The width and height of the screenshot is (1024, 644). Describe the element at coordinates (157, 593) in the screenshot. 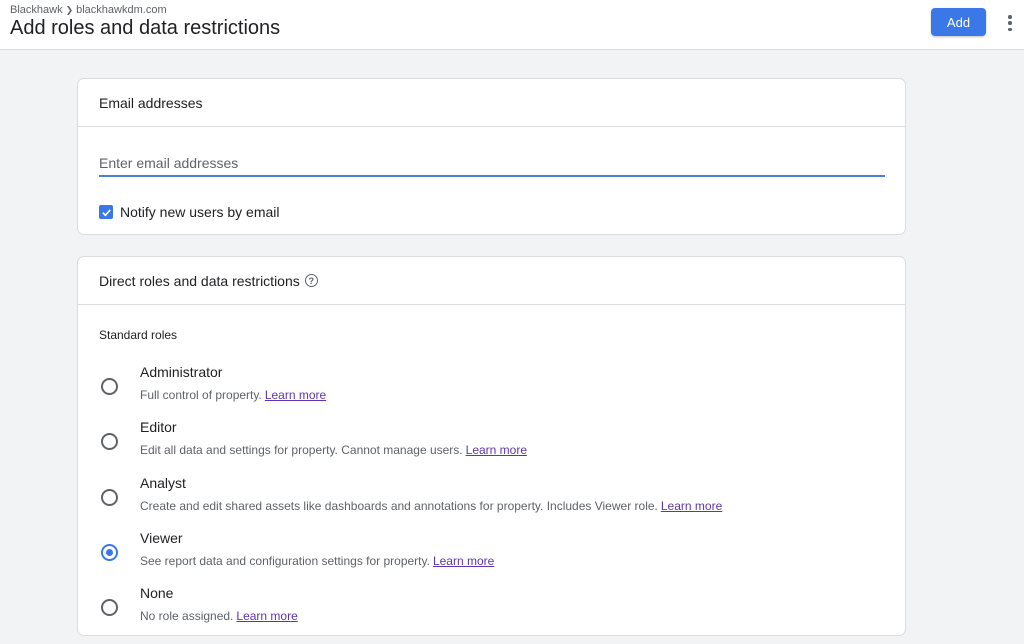

I see `role-name: None` at that location.